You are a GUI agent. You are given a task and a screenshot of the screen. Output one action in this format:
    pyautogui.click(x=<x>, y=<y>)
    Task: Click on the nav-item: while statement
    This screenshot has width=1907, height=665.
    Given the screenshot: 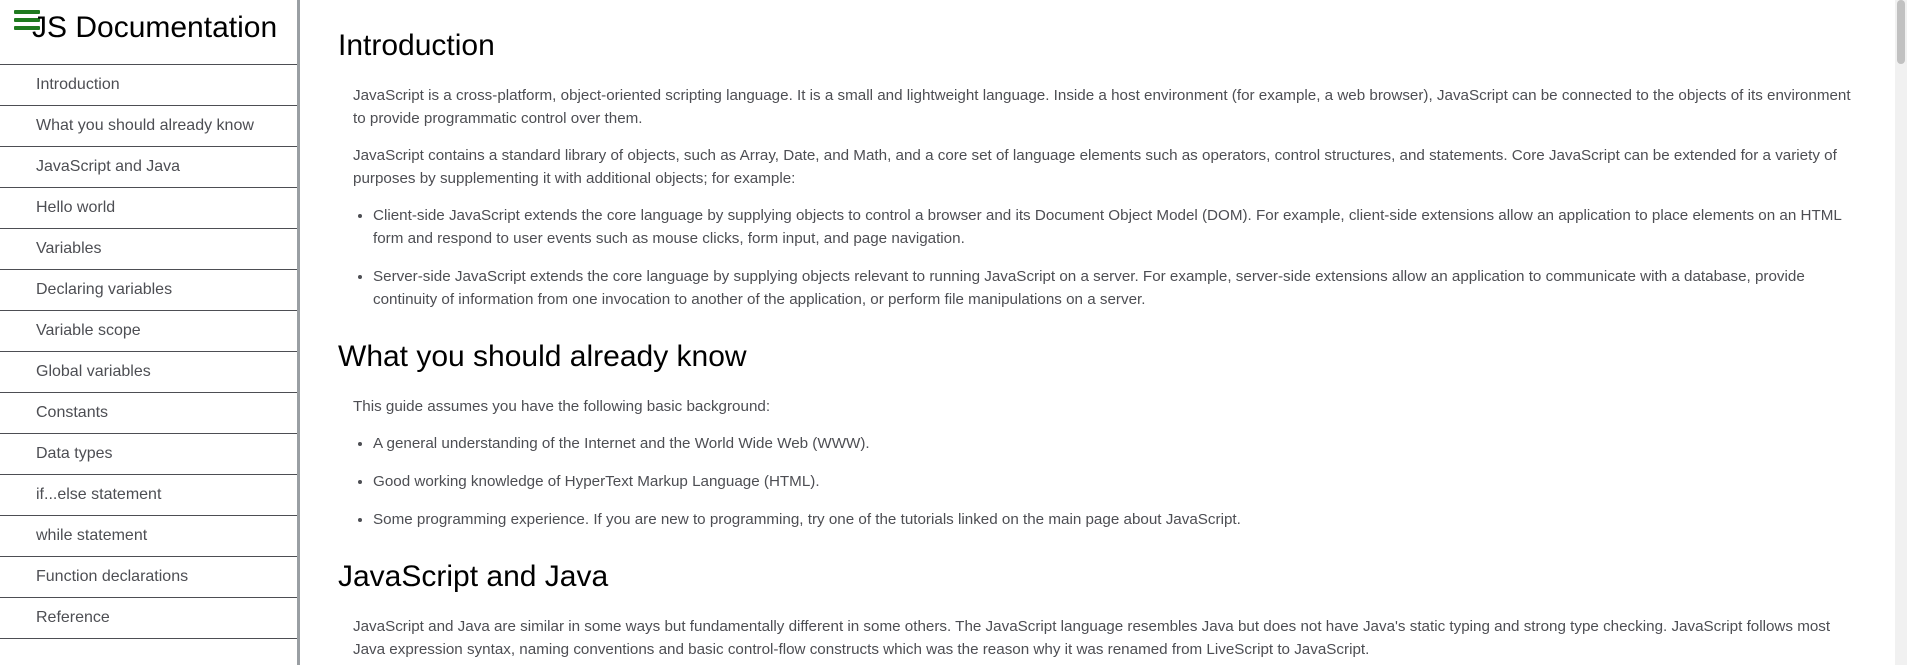 What is the action you would take?
    pyautogui.click(x=148, y=536)
    